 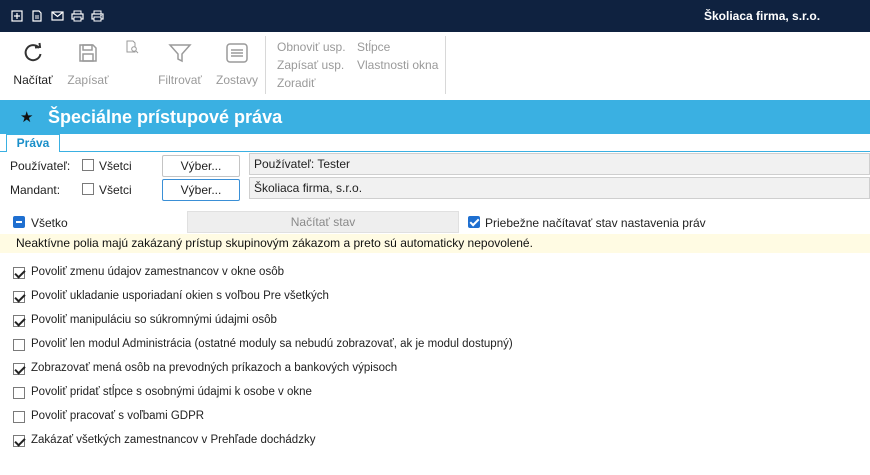 What do you see at coordinates (595, 223) in the screenshot?
I see `continuous-load-label: Priebežne načítavať stav nastavenia práv` at bounding box center [595, 223].